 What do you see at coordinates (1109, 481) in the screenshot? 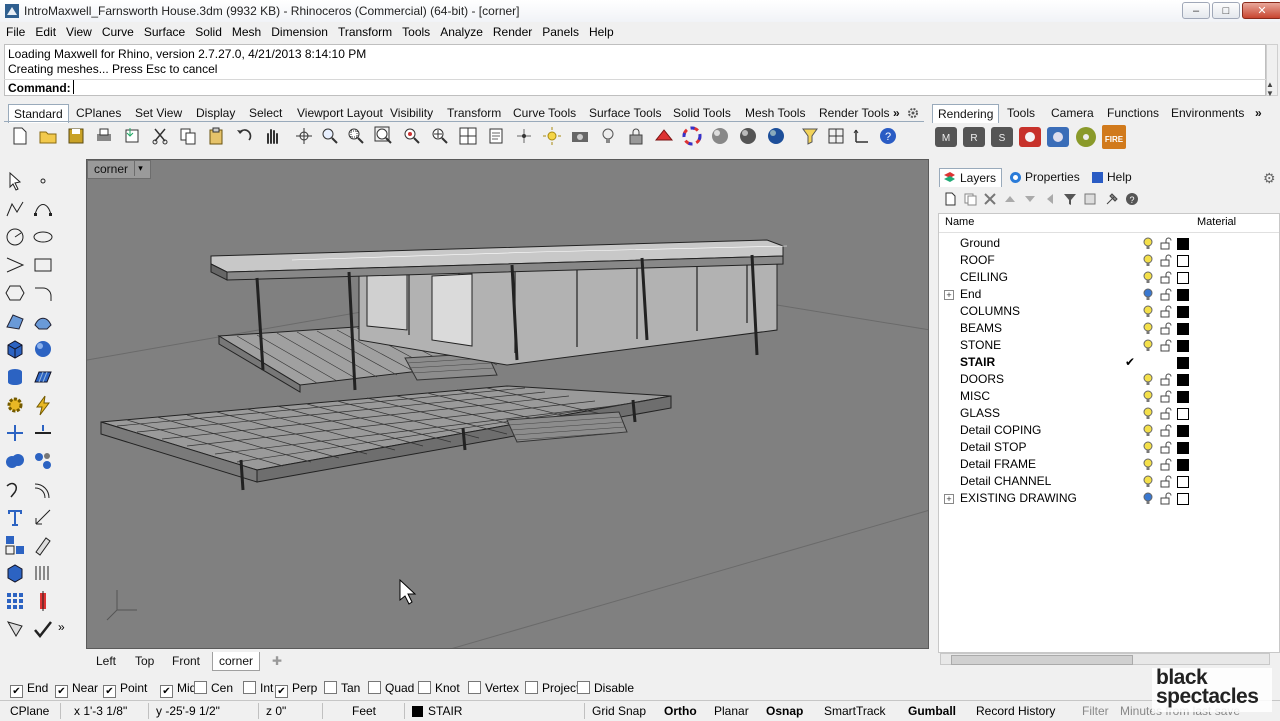
I see `layer-row: Detail CHANNEL` at bounding box center [1109, 481].